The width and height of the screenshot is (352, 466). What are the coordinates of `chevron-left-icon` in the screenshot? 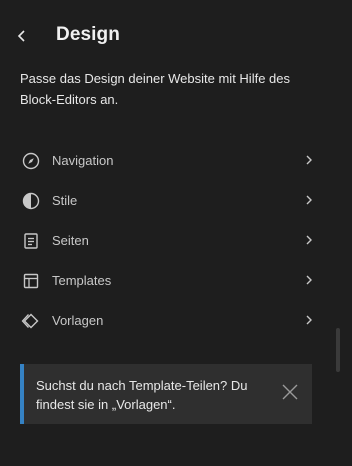 It's located at (21, 36).